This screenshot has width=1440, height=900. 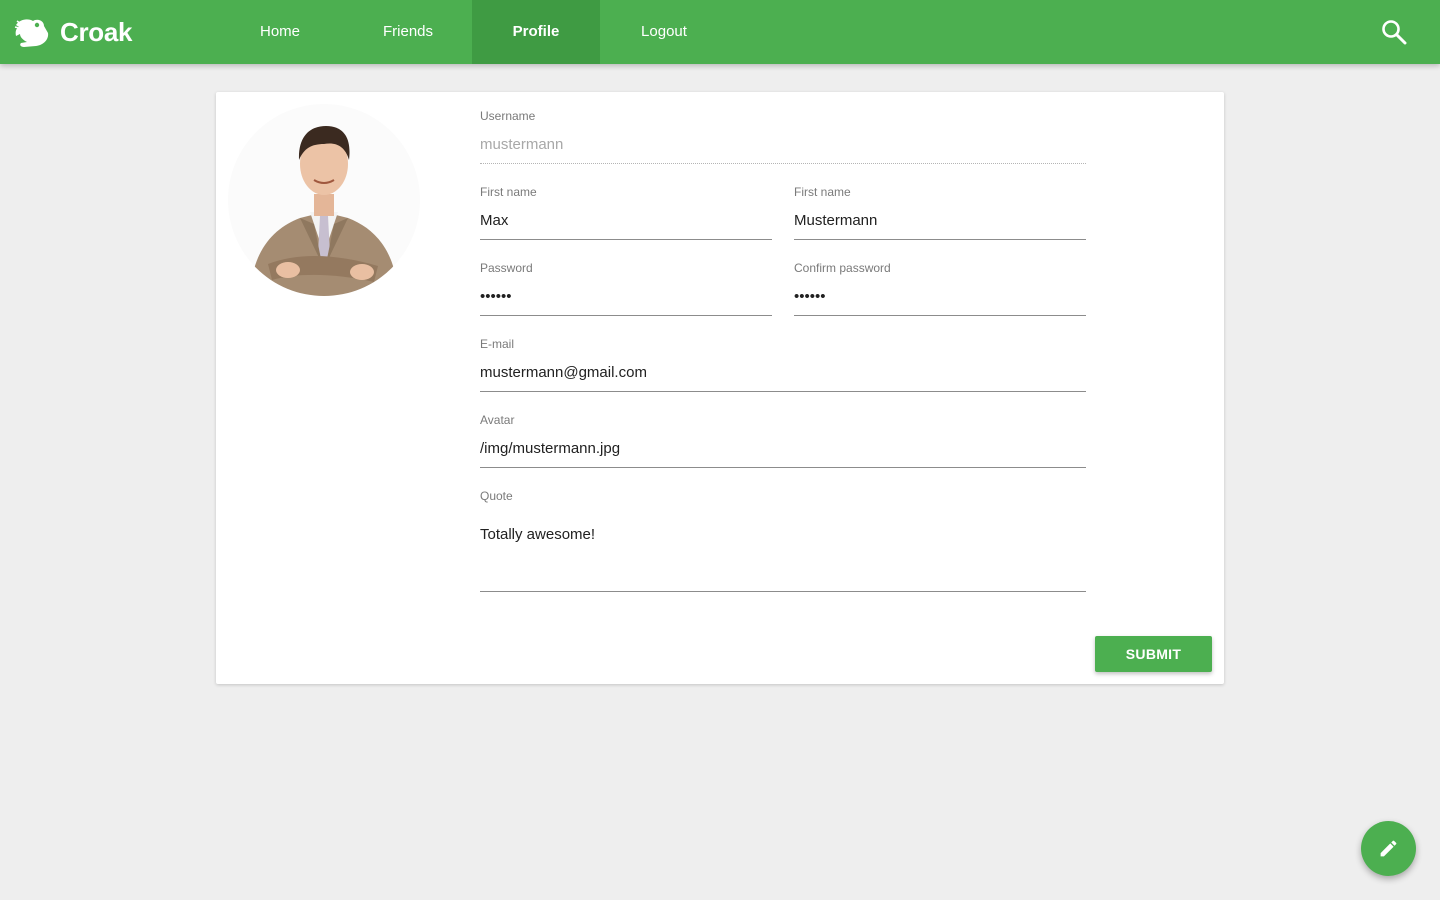 I want to click on nav-logout: Logout, so click(x=664, y=32).